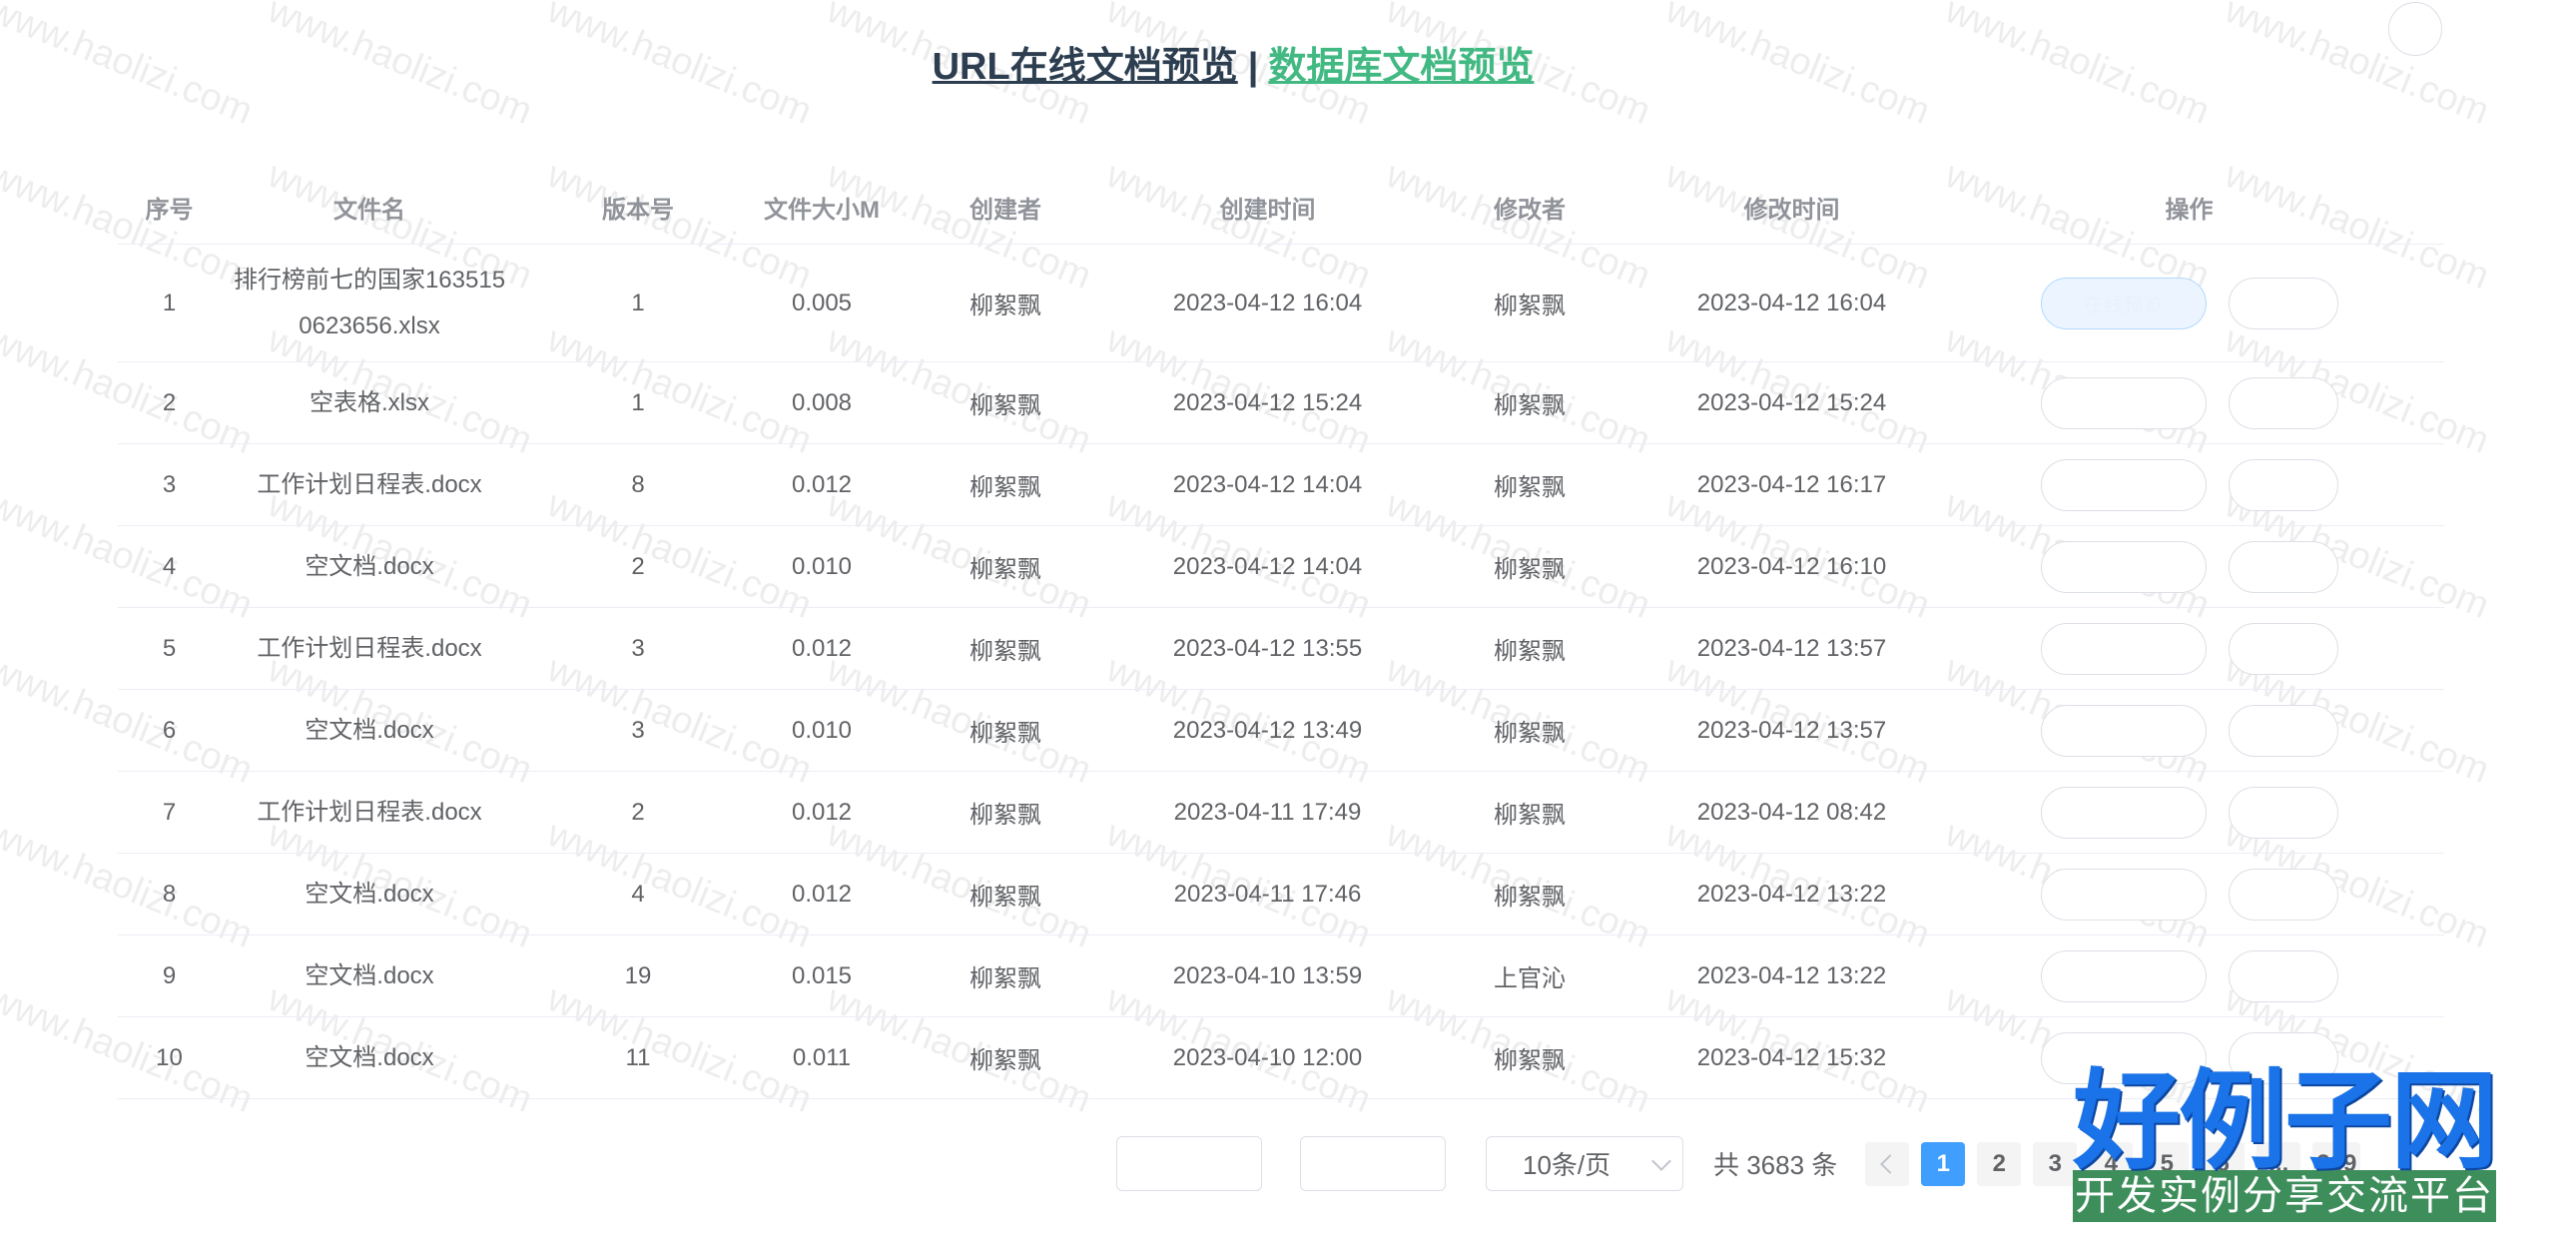 The height and width of the screenshot is (1240, 2576). I want to click on row-actions, so click(2189, 649).